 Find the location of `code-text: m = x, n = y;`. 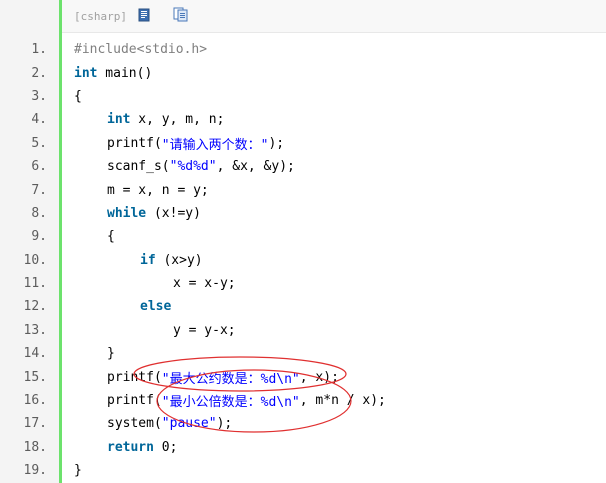

code-text: m = x, n = y; is located at coordinates (158, 189).